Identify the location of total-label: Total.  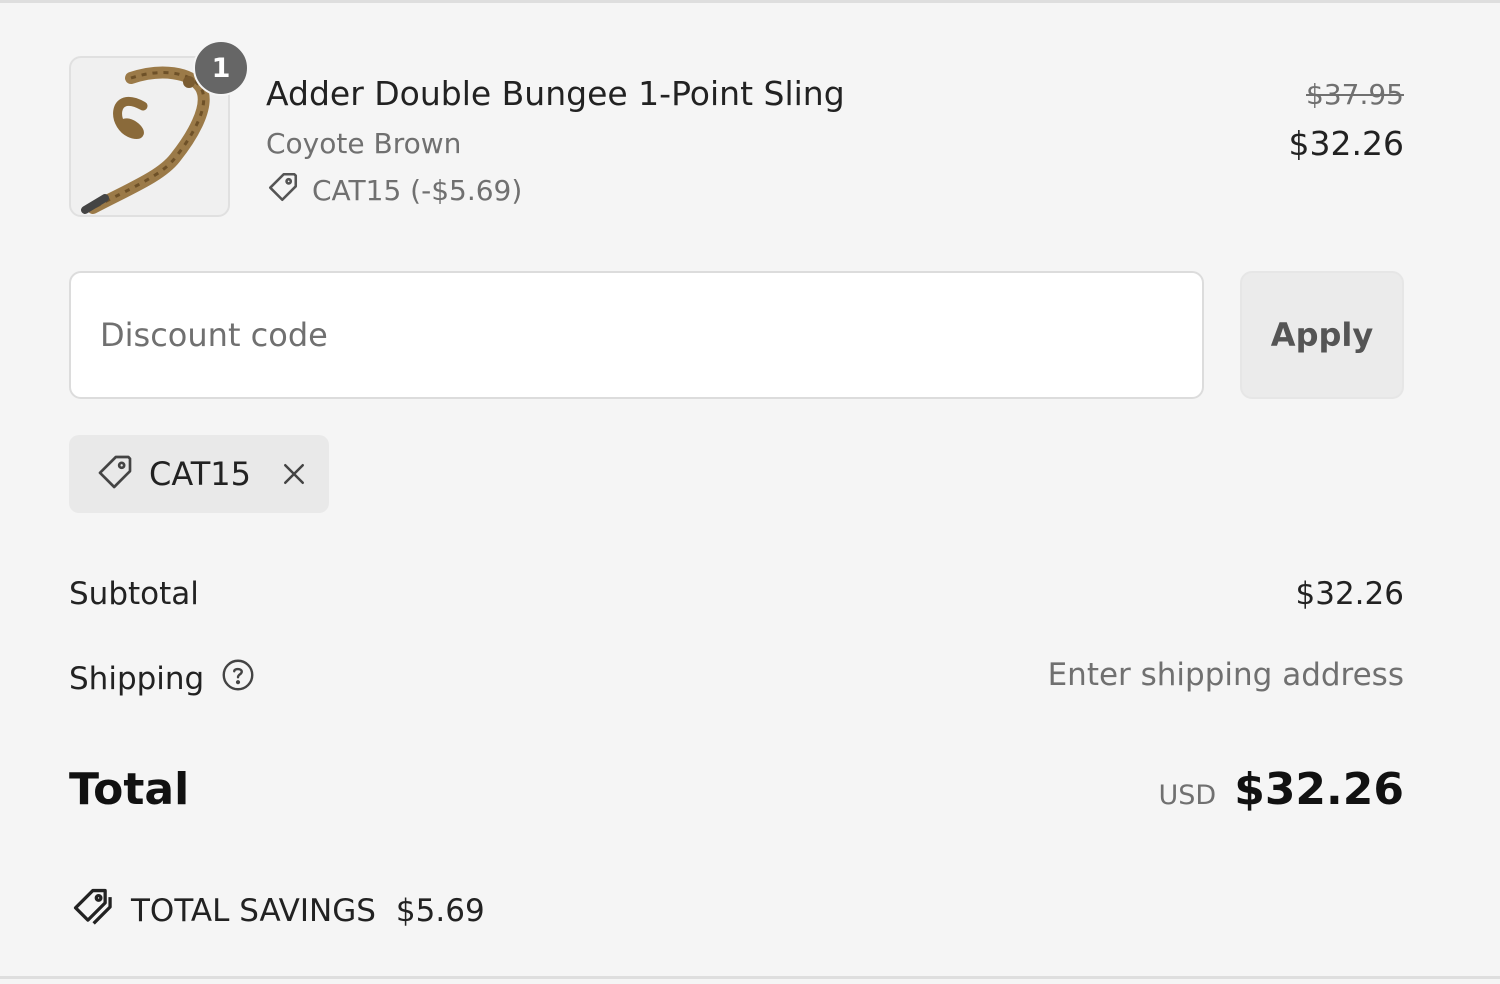
(129, 789).